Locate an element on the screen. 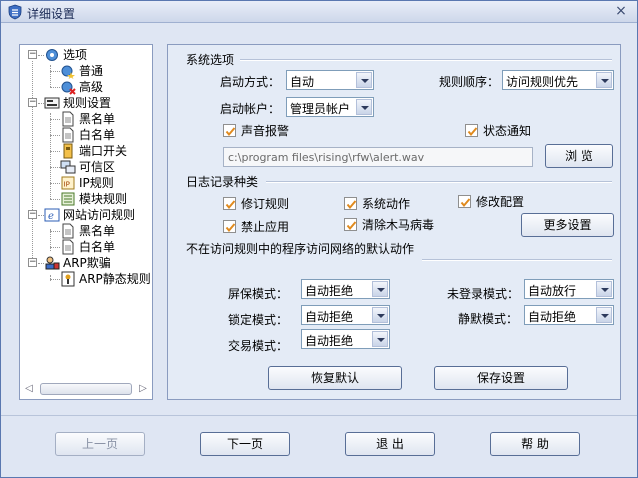 This screenshot has height=478, width=638. silent-mode-select: 自动拒绝 is located at coordinates (569, 315).